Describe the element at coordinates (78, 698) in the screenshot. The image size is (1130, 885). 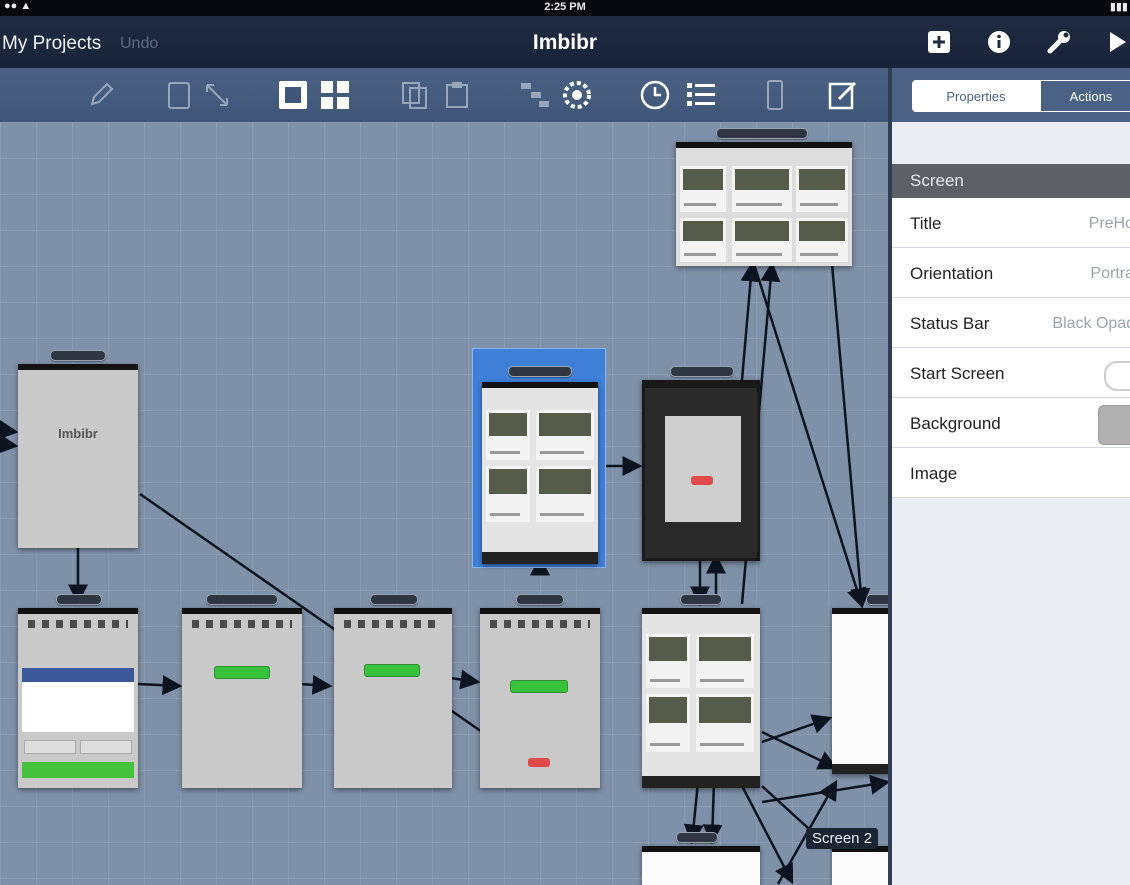
I see `screen-login` at that location.